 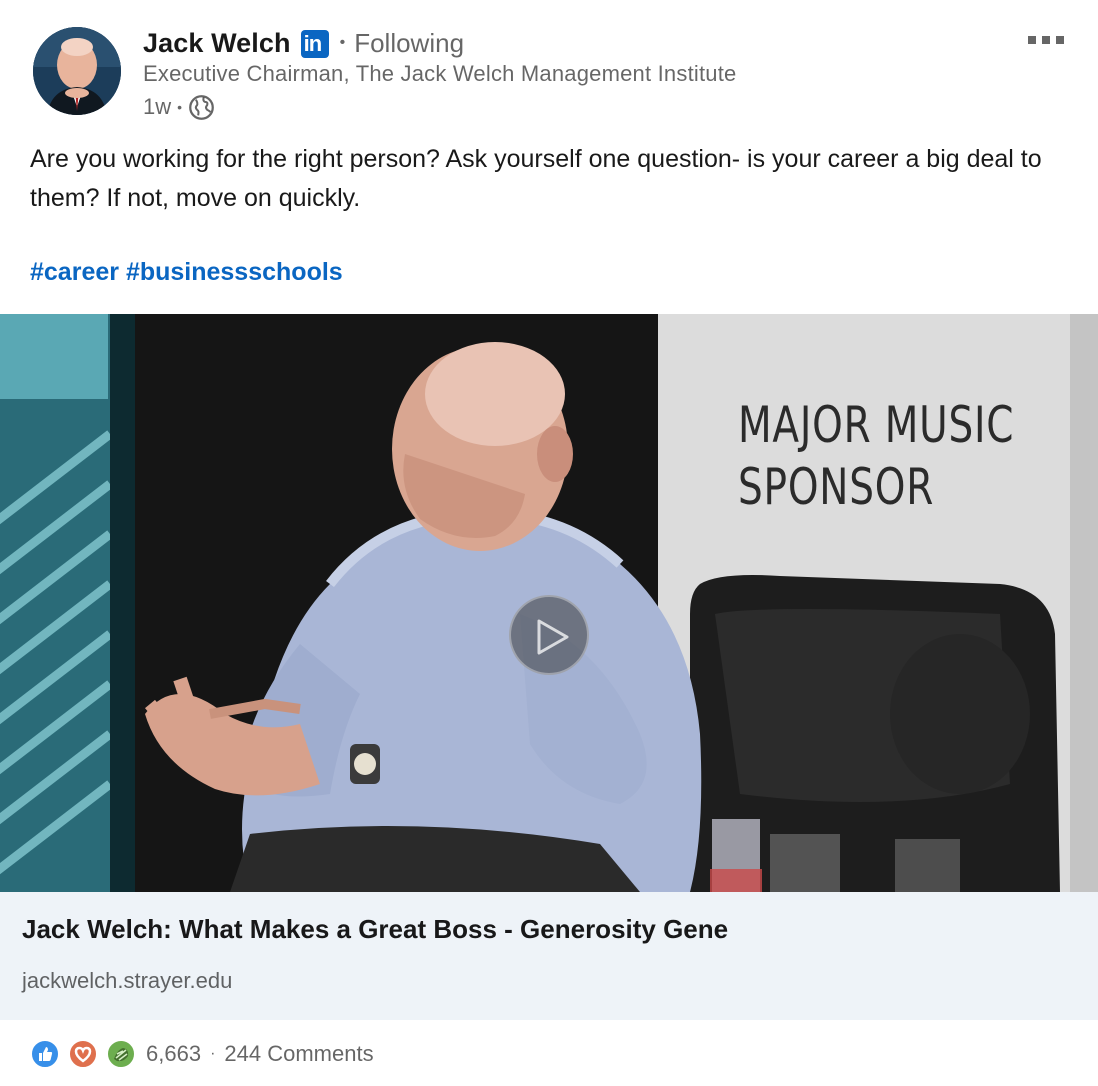 What do you see at coordinates (173, 1054) in the screenshot?
I see `reaction-count: 6,663` at bounding box center [173, 1054].